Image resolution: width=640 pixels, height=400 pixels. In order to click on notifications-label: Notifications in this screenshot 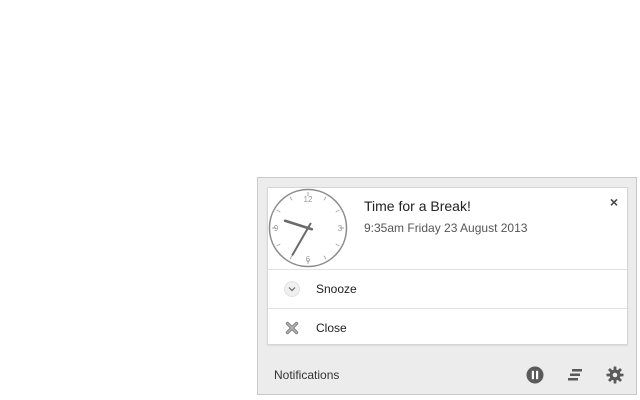, I will do `click(307, 375)`.